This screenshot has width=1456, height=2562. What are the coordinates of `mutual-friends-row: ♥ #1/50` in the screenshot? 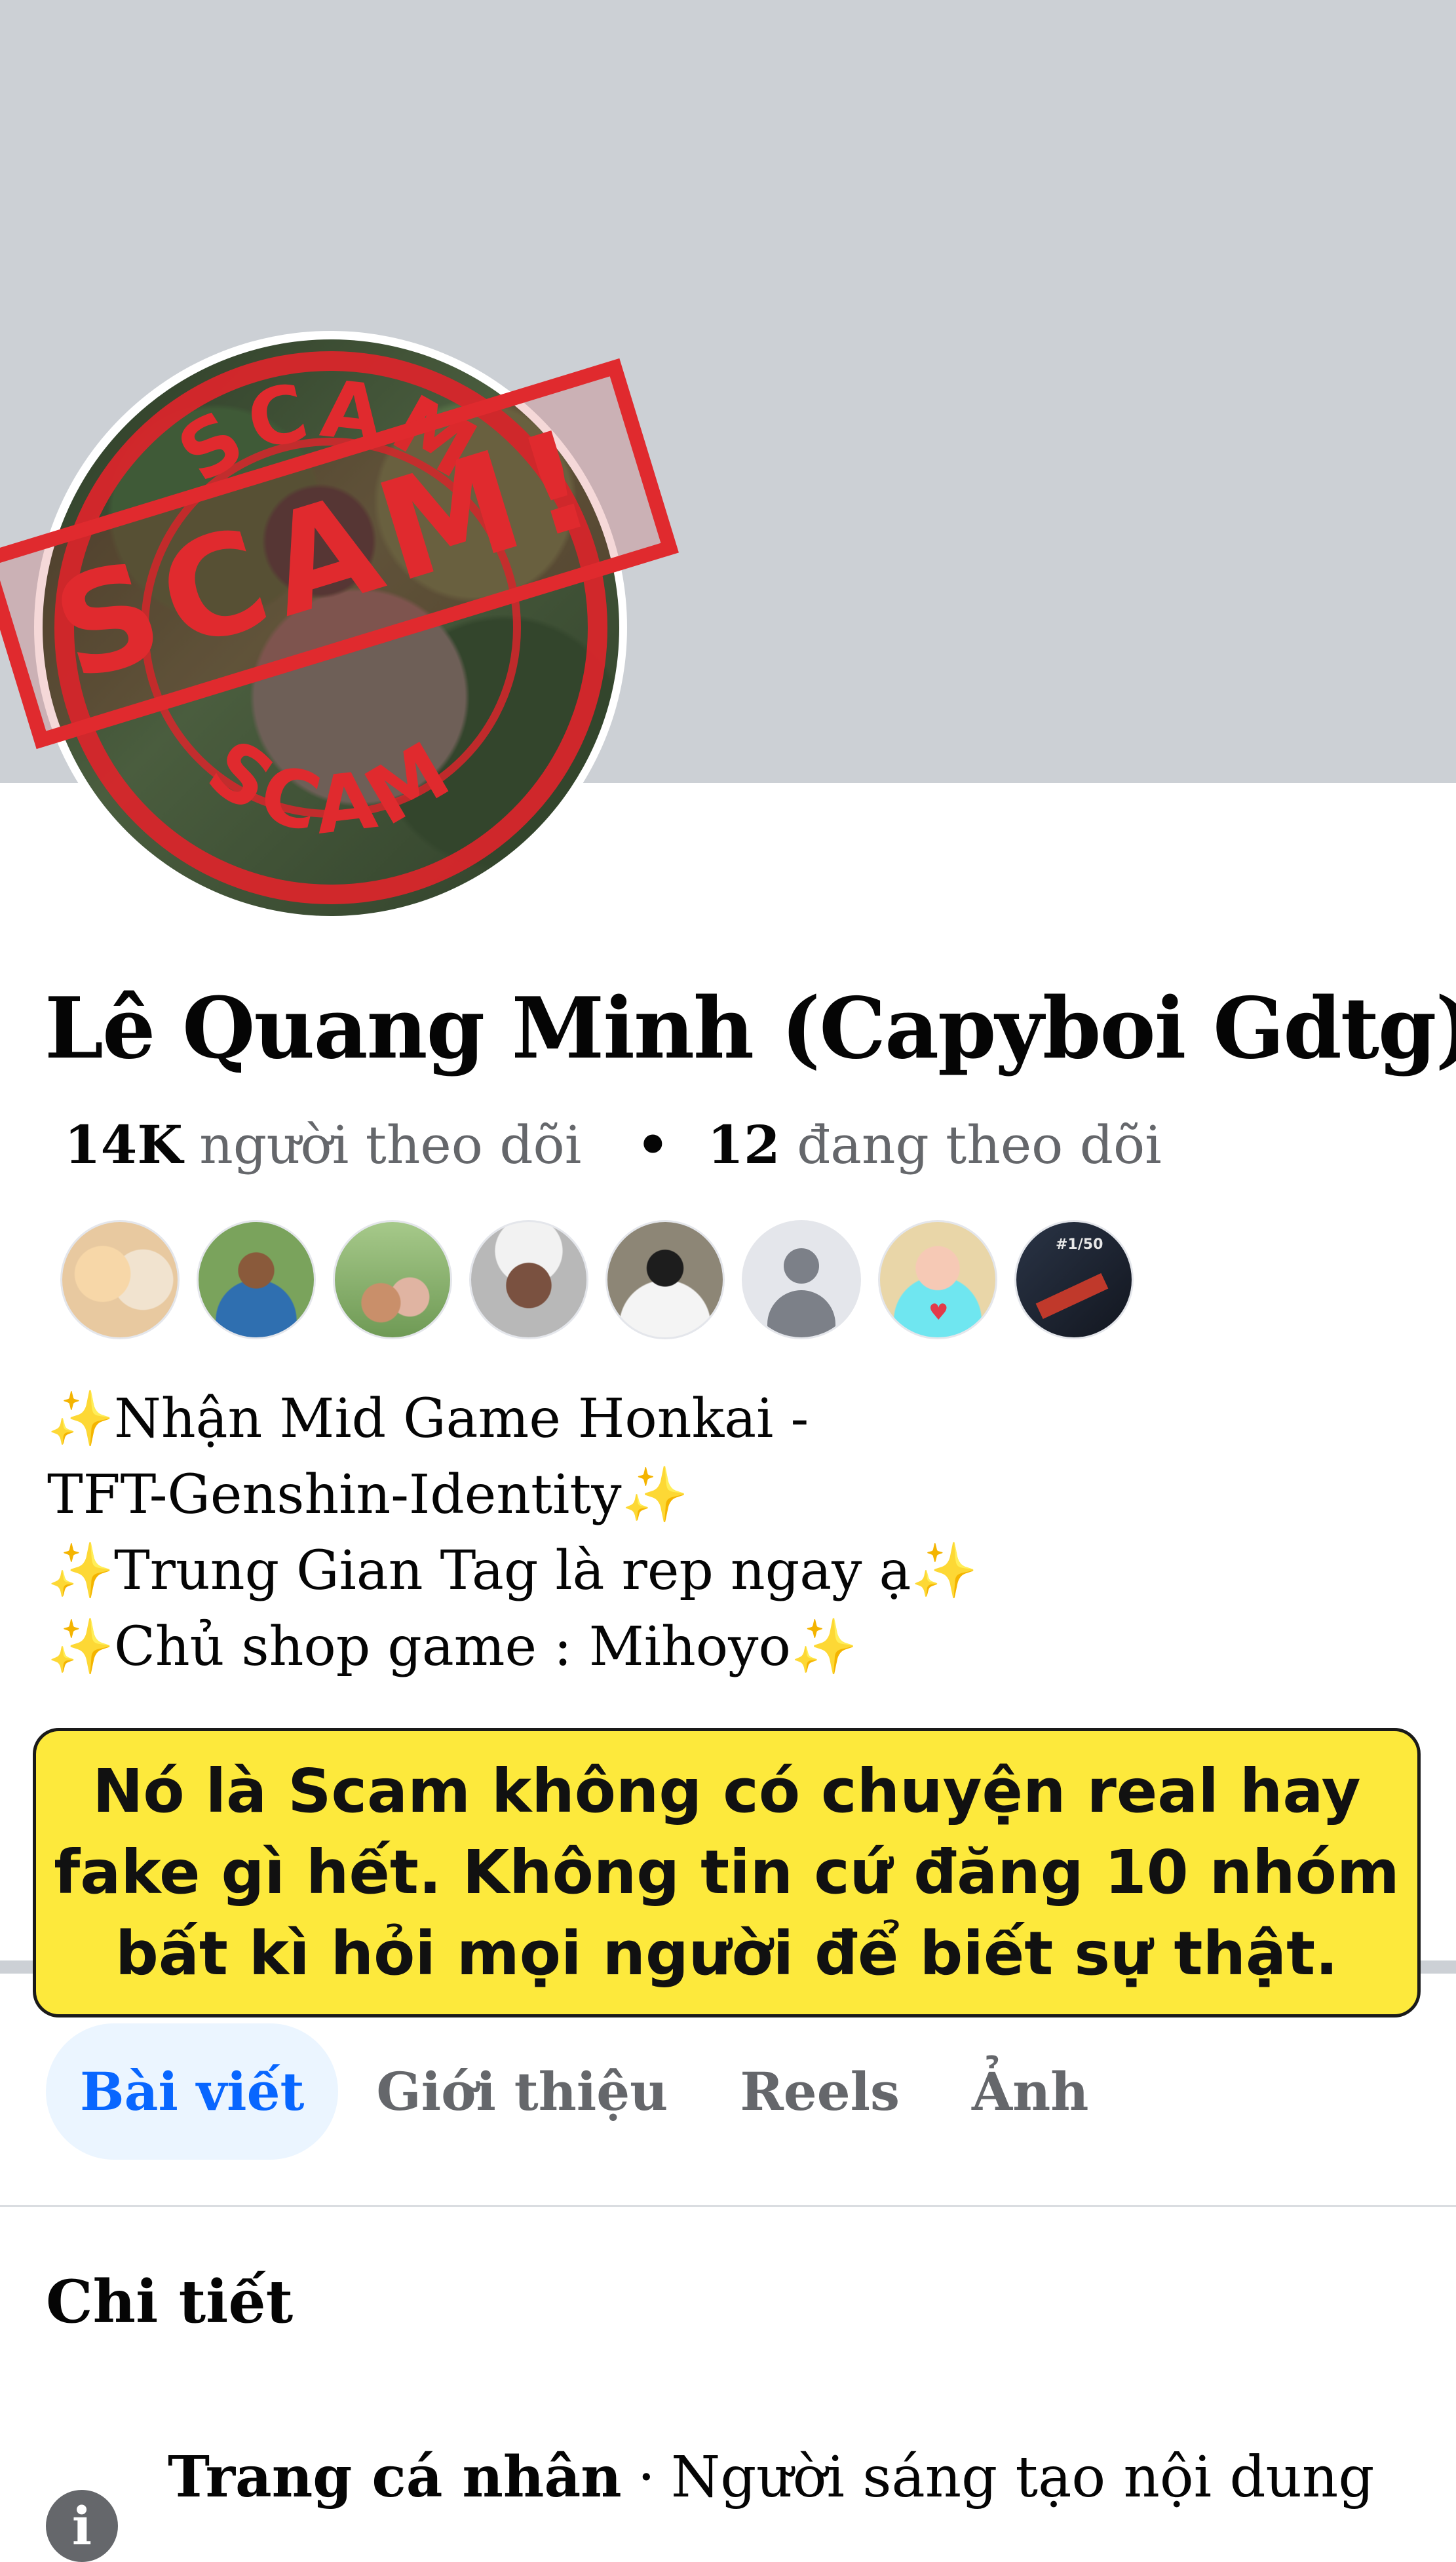 It's located at (605, 1279).